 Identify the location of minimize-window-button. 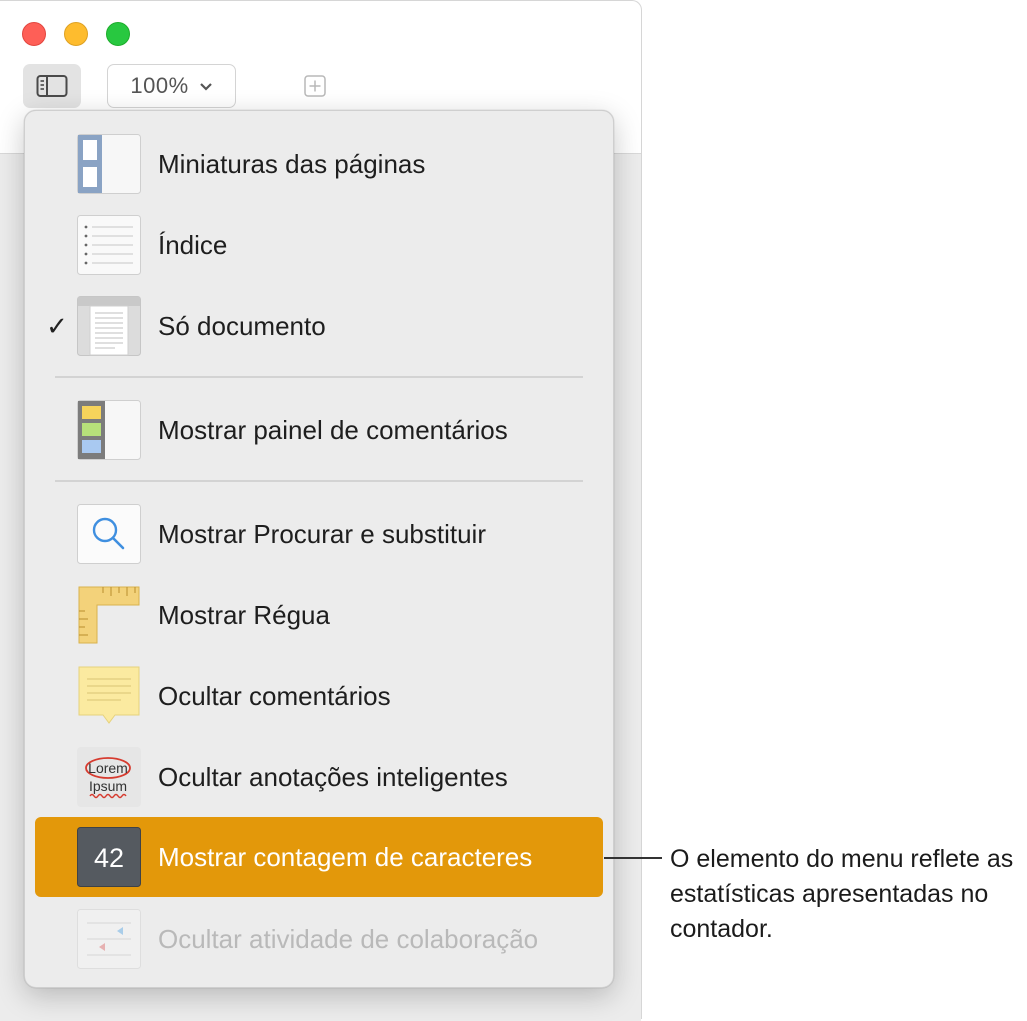
(76, 34).